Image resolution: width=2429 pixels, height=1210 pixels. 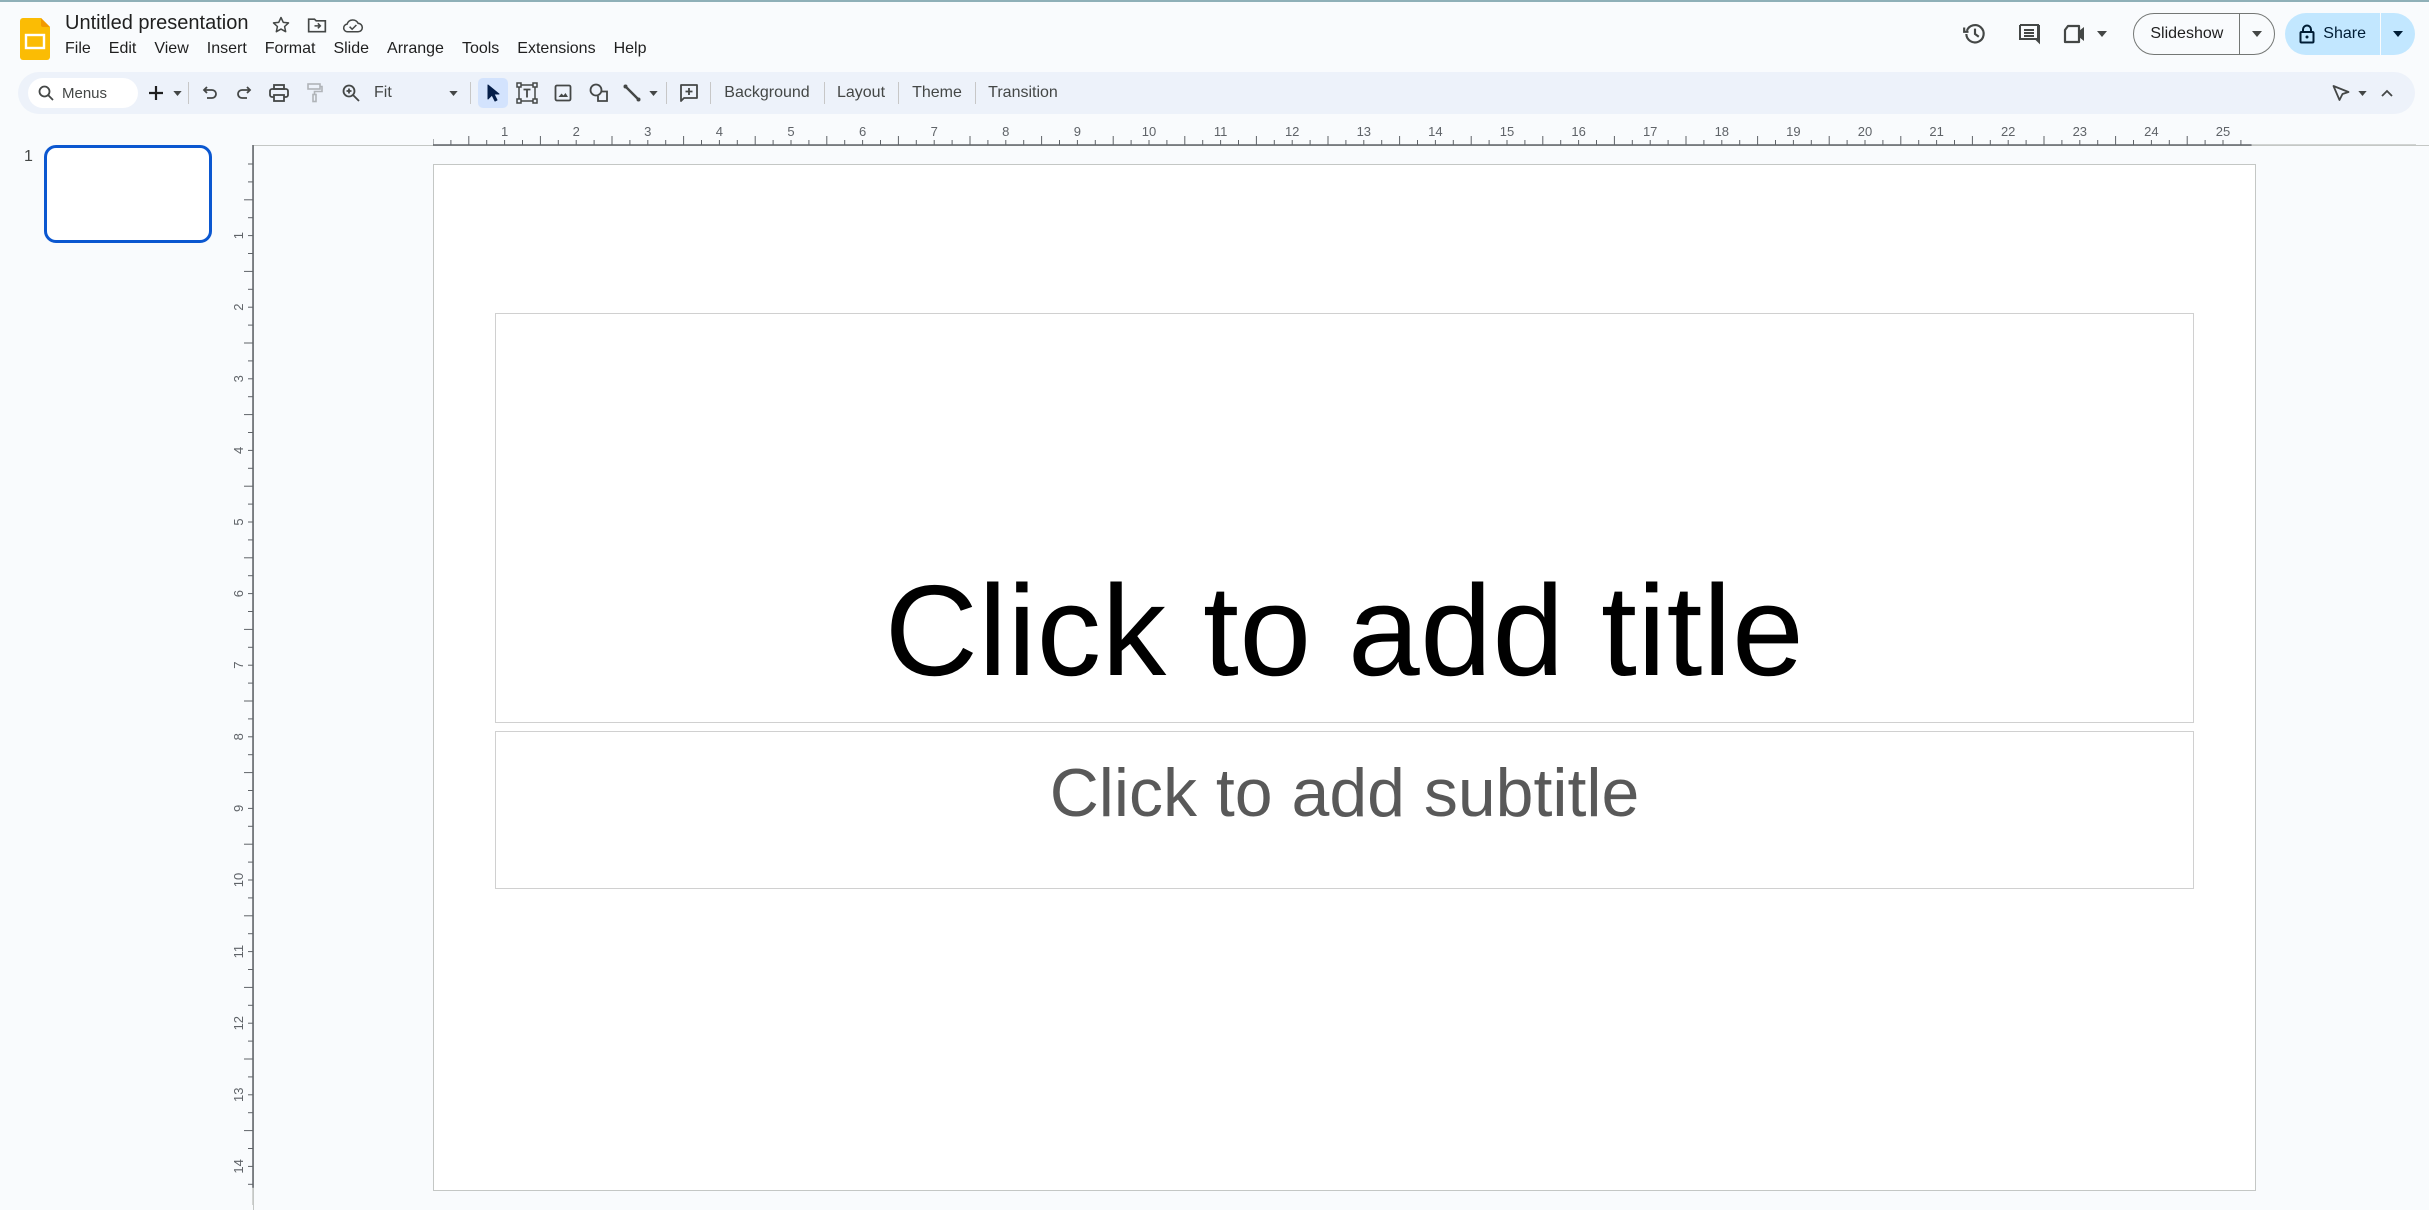 I want to click on meet-dropdown-icon, so click(x=2102, y=34).